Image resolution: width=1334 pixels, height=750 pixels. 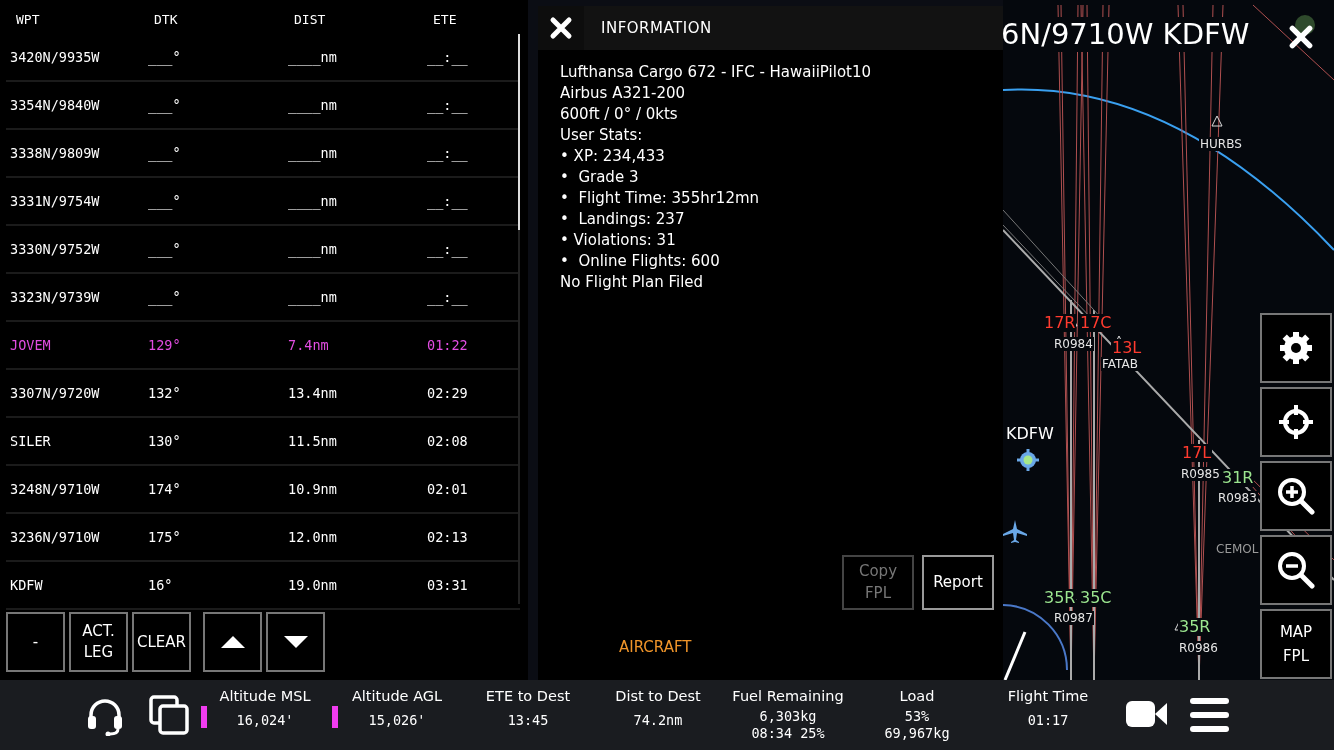 I want to click on headset-icon, so click(x=105, y=716).